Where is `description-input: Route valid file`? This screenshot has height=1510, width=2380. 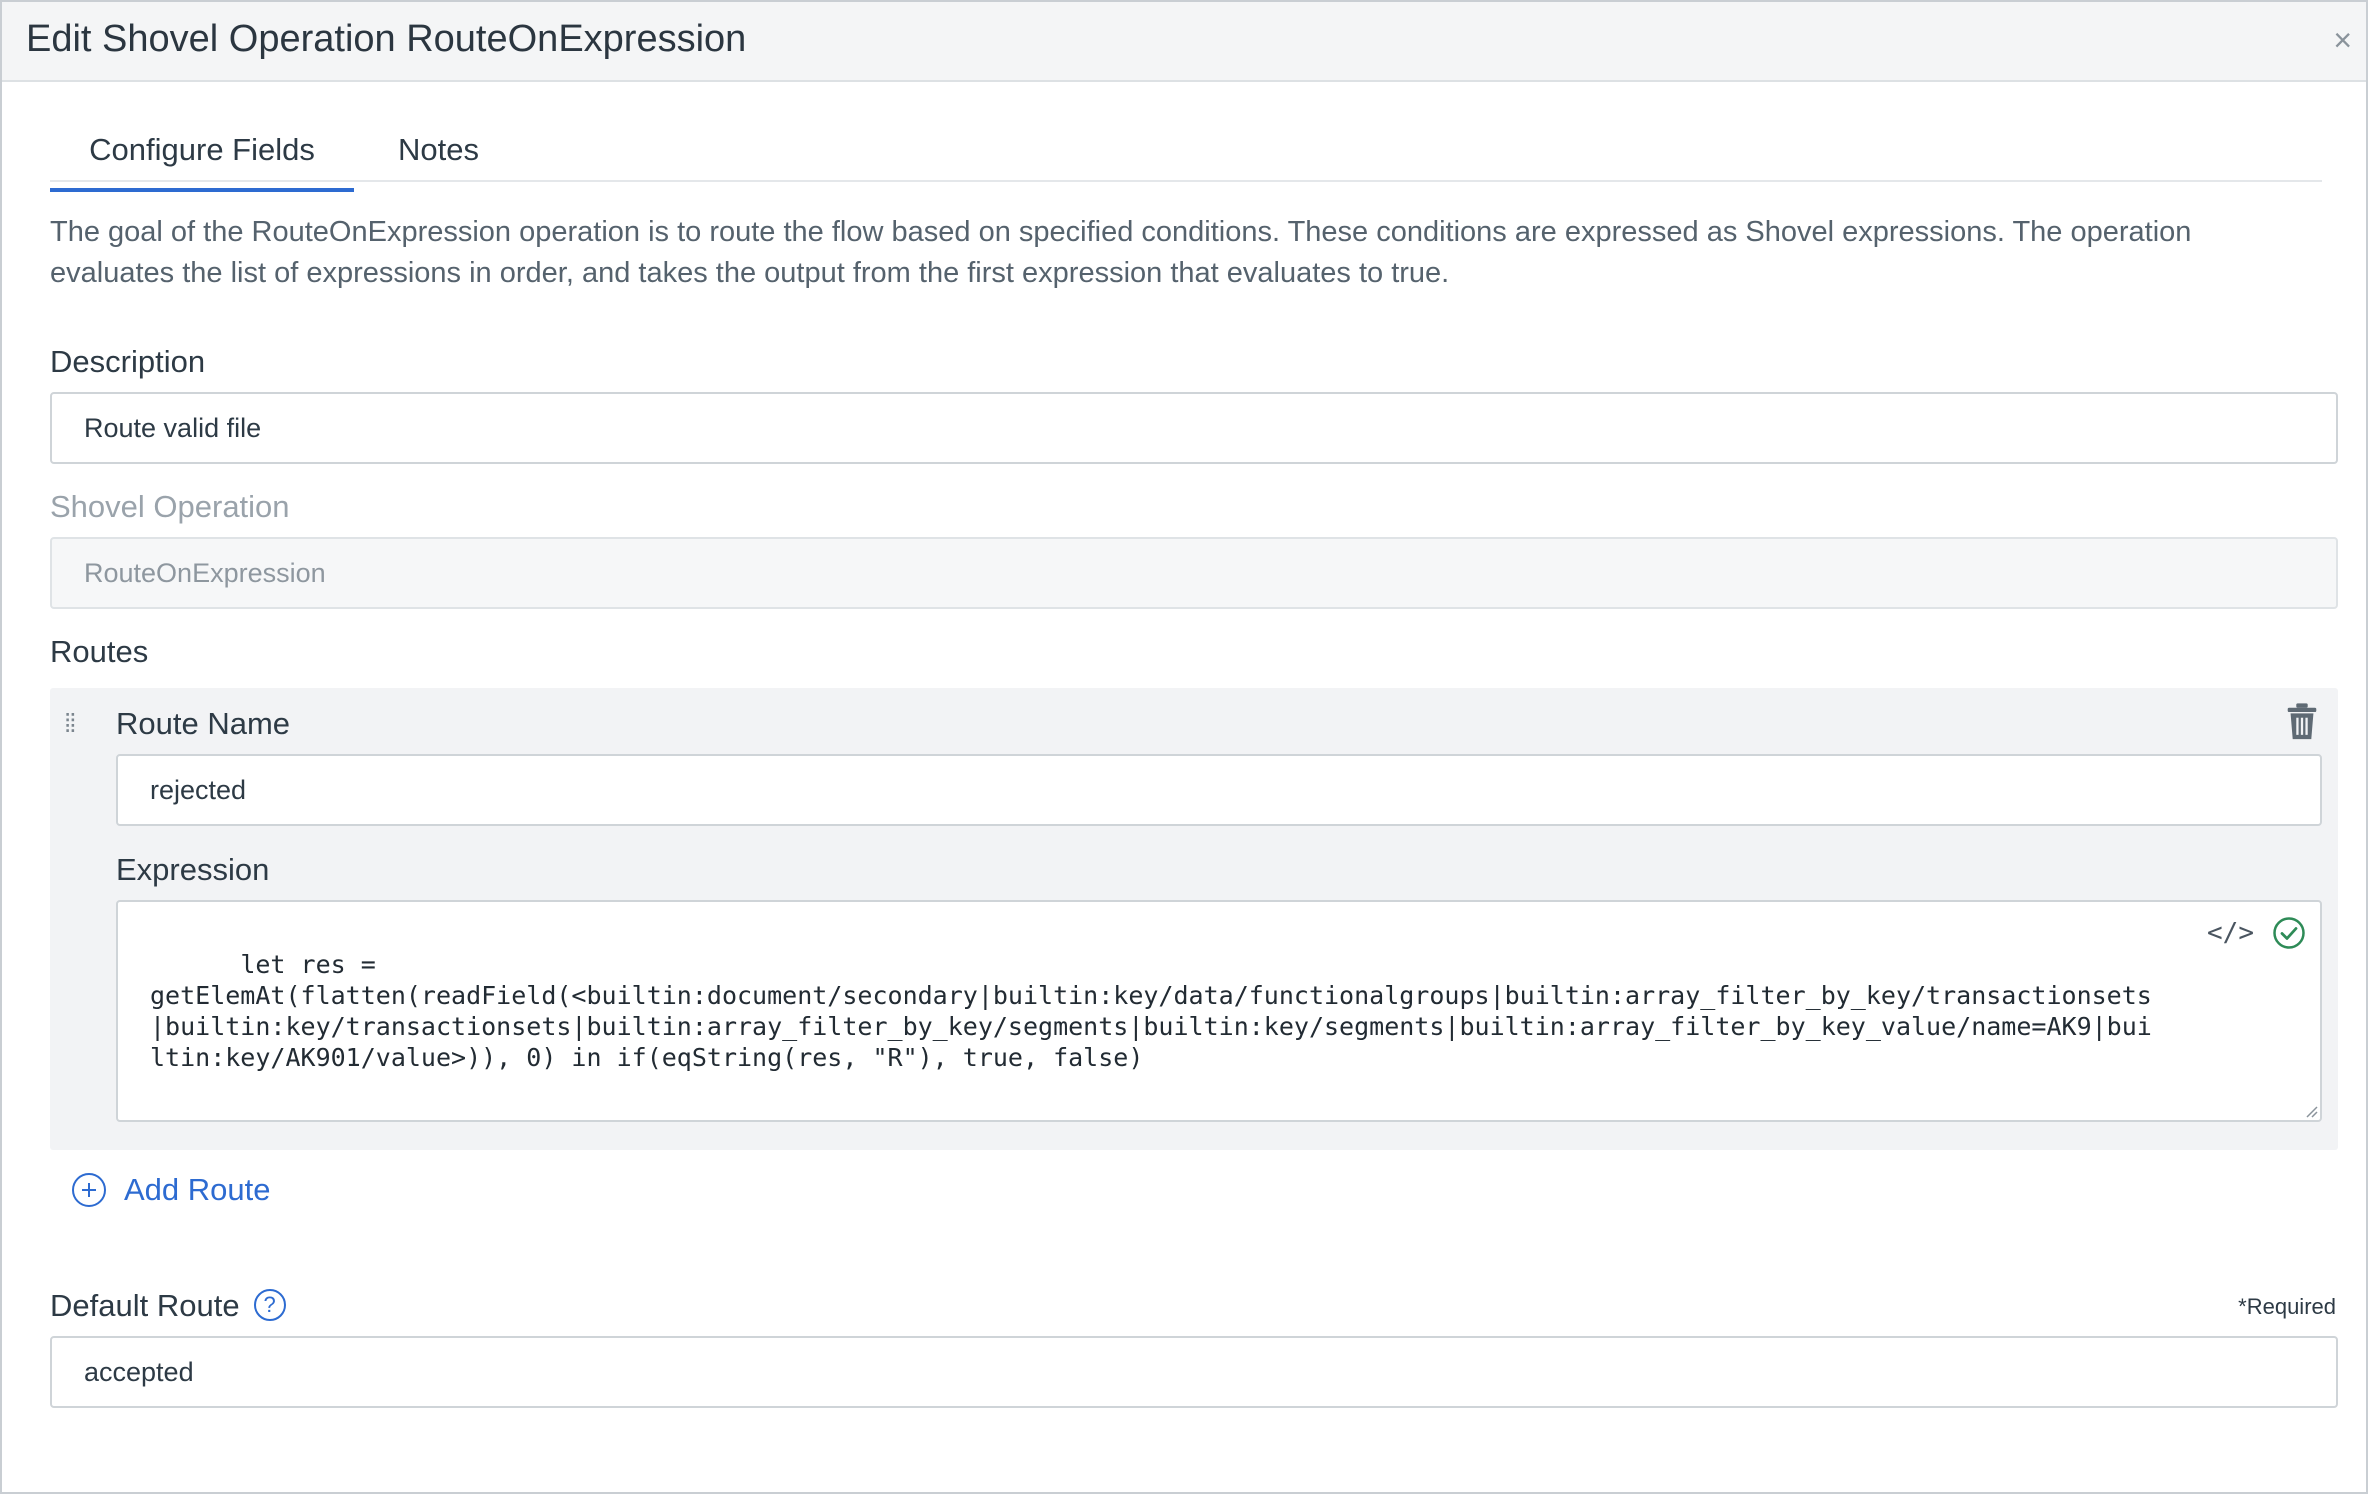 description-input: Route valid file is located at coordinates (1194, 428).